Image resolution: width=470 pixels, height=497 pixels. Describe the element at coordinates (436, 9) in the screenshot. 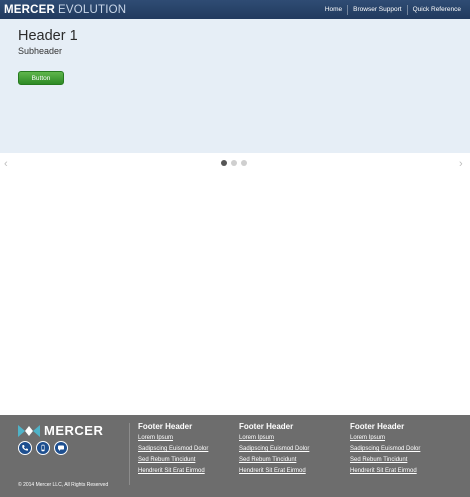

I see `nav-quick-reference-link: Quick Reference` at that location.